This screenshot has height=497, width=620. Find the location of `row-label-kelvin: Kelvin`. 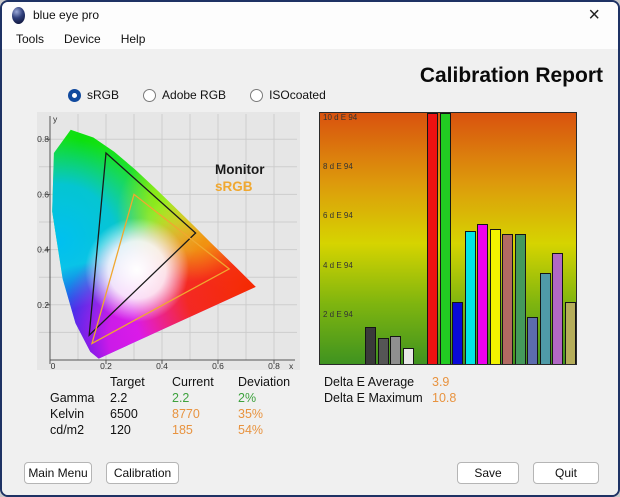

row-label-kelvin: Kelvin is located at coordinates (67, 414).